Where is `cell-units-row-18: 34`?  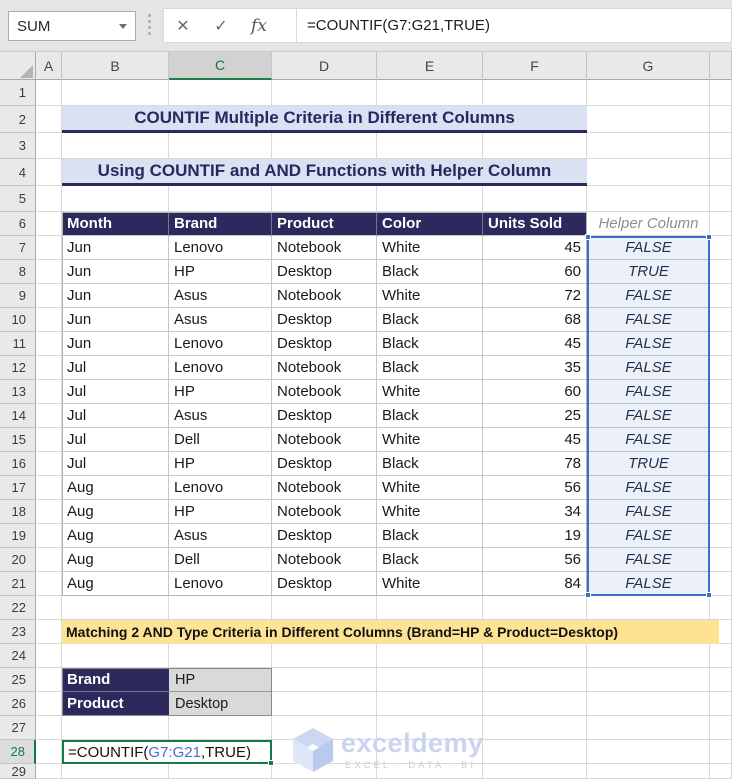
cell-units-row-18: 34 is located at coordinates (535, 512).